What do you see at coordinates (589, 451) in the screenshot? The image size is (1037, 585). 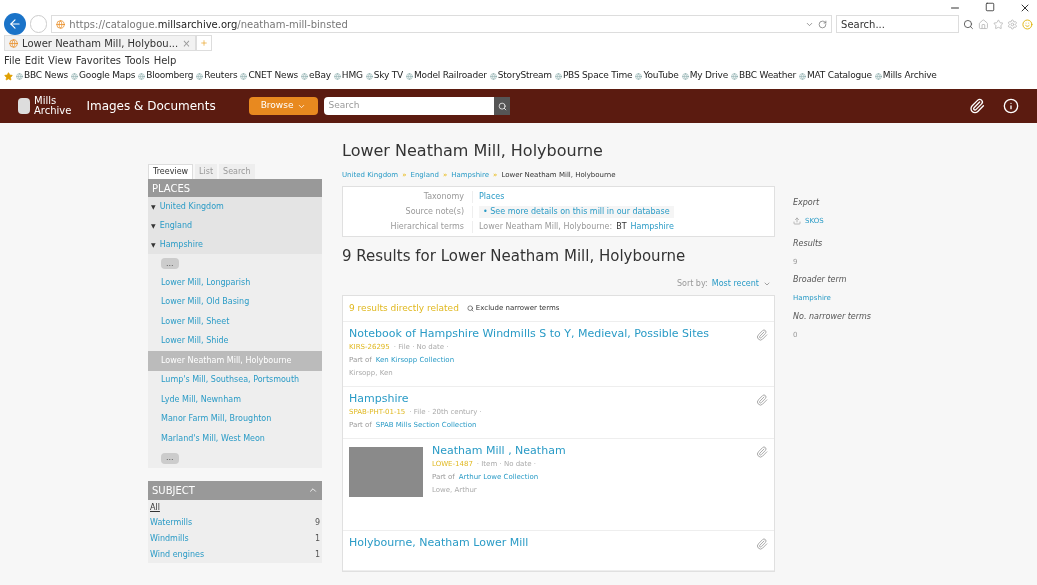 I see `result-title: Neatham Mill , Neatham` at bounding box center [589, 451].